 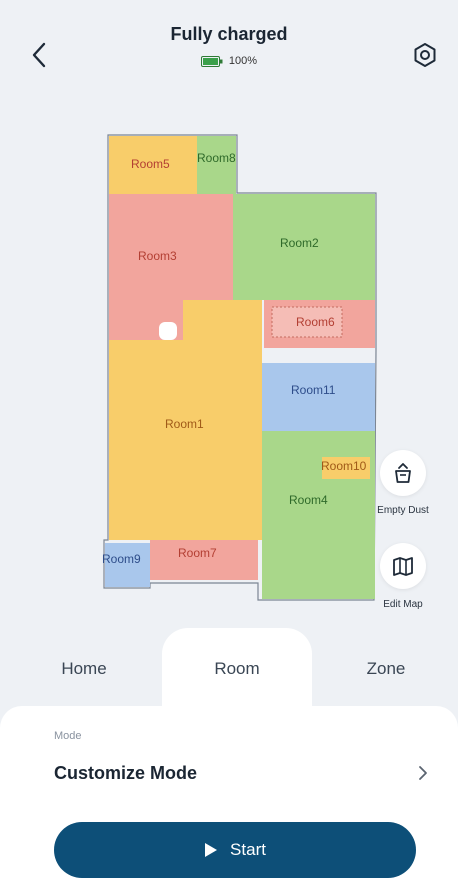 I want to click on start-button: Start, so click(x=235, y=850).